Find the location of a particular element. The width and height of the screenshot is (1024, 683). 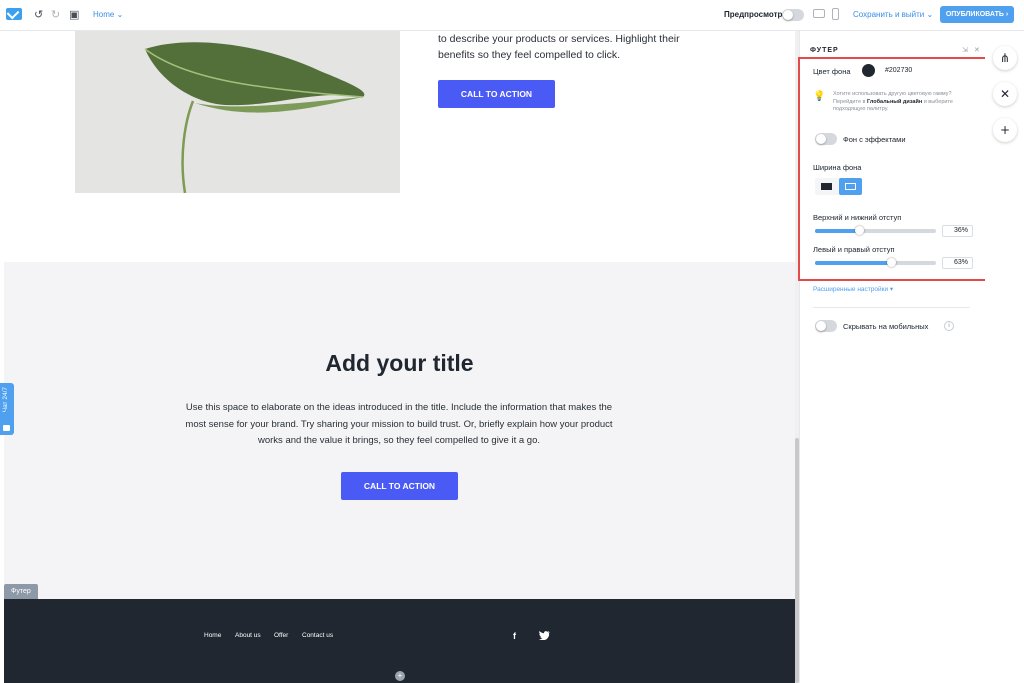

color-swatch is located at coordinates (868, 70).